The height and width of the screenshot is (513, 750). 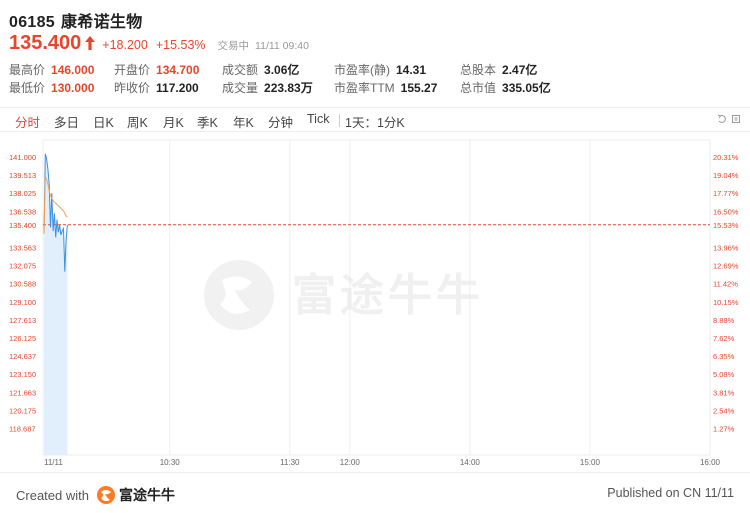 What do you see at coordinates (22, 157) in the screenshot?
I see `y-tick-label-left: 141.000` at bounding box center [22, 157].